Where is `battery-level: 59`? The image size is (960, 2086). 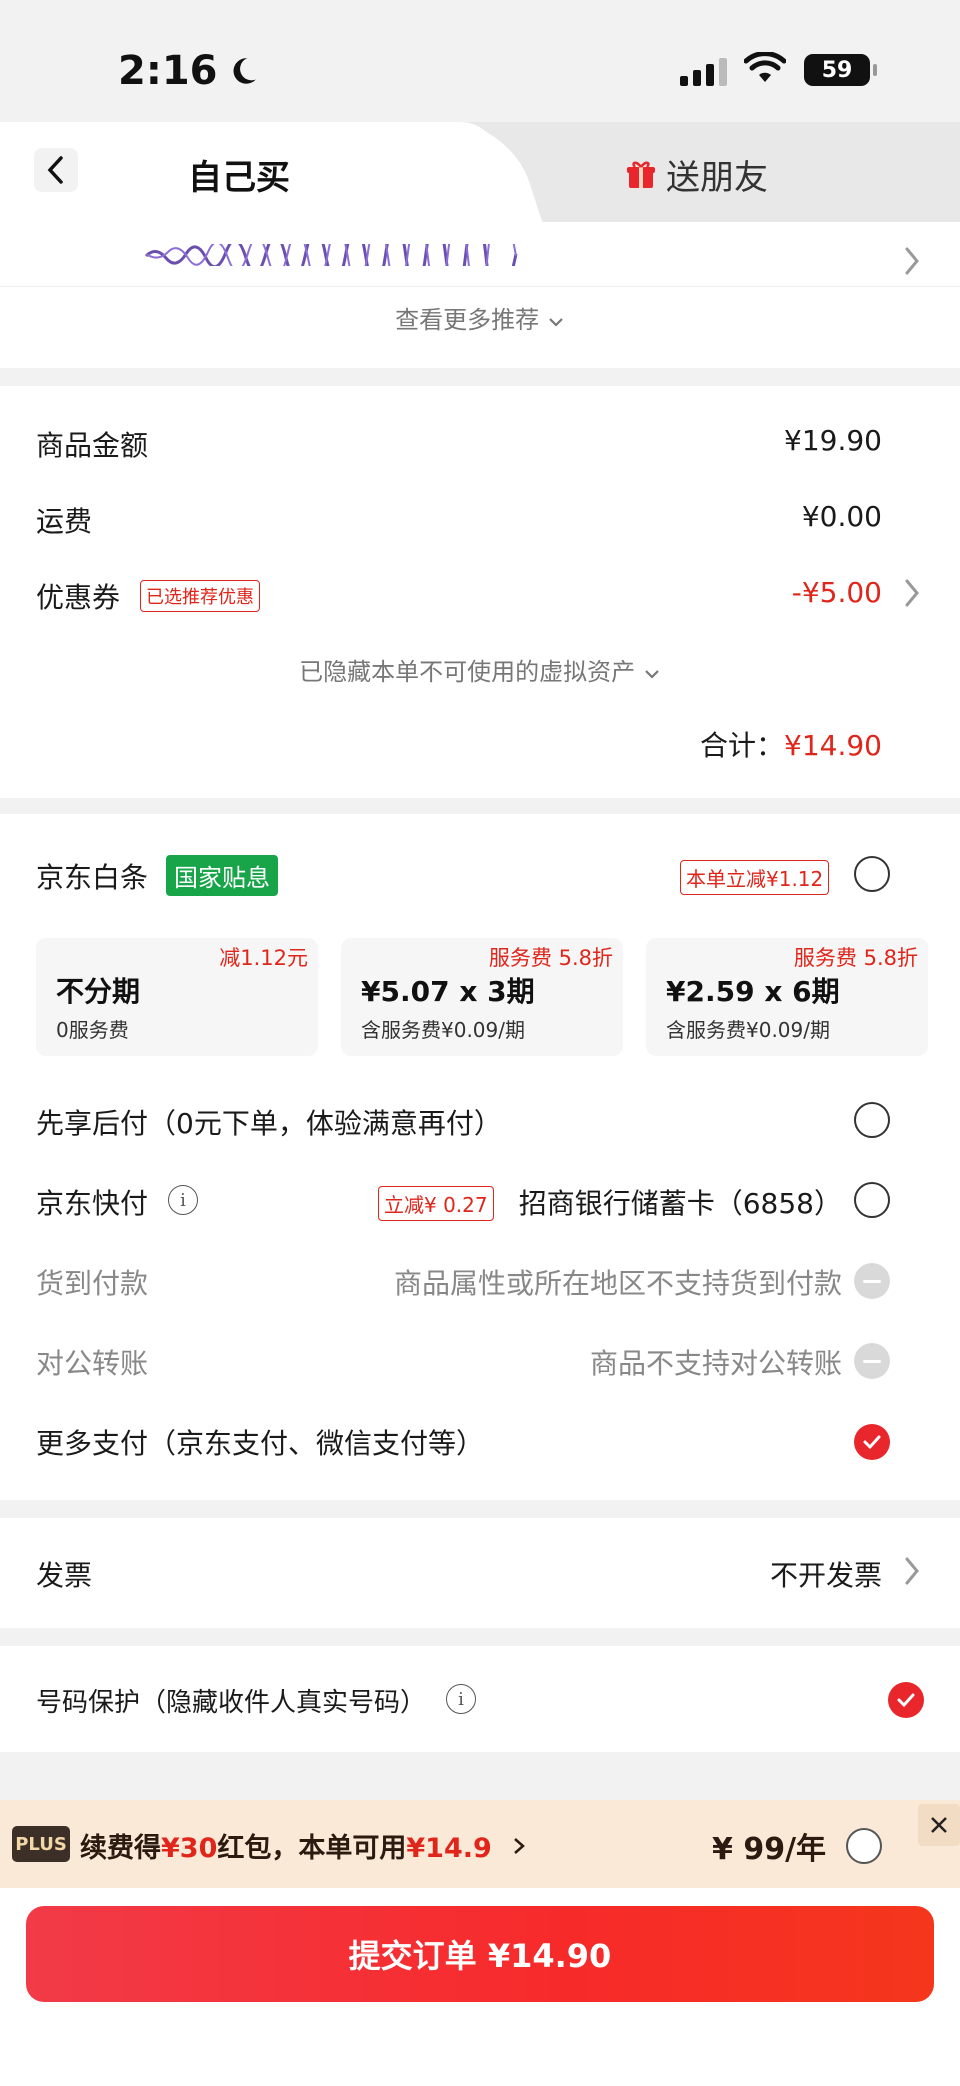
battery-level: 59 is located at coordinates (837, 70).